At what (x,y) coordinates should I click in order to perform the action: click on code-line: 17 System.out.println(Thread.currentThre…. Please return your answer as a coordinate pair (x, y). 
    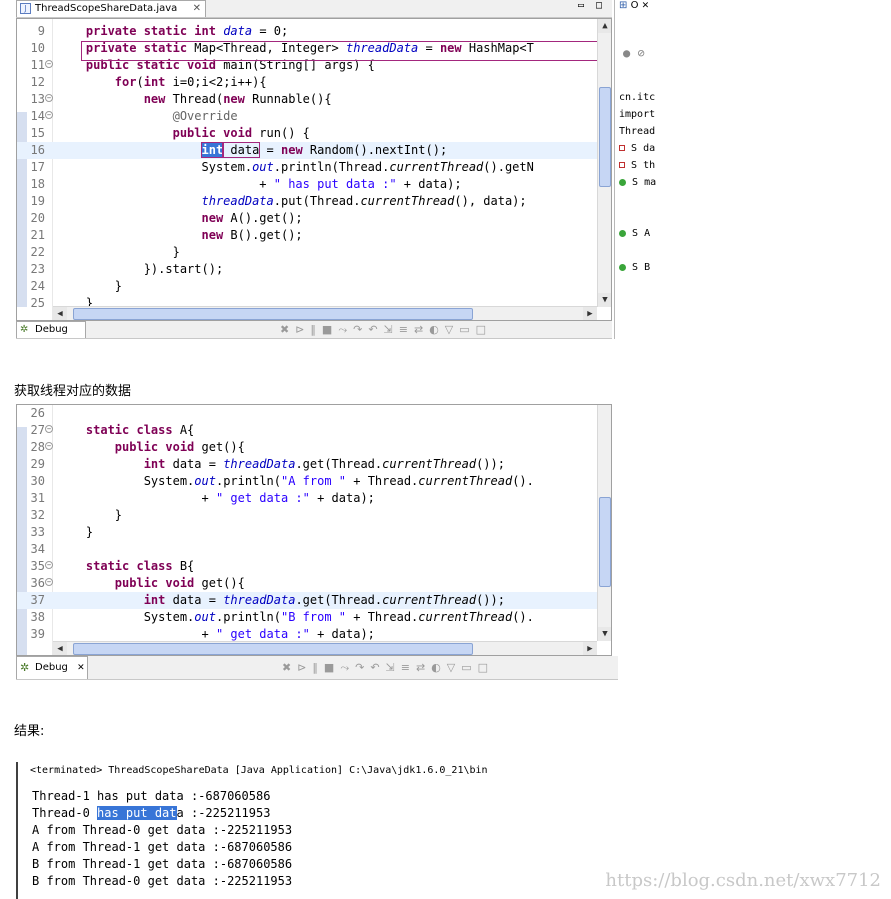
    Looking at the image, I should click on (314, 167).